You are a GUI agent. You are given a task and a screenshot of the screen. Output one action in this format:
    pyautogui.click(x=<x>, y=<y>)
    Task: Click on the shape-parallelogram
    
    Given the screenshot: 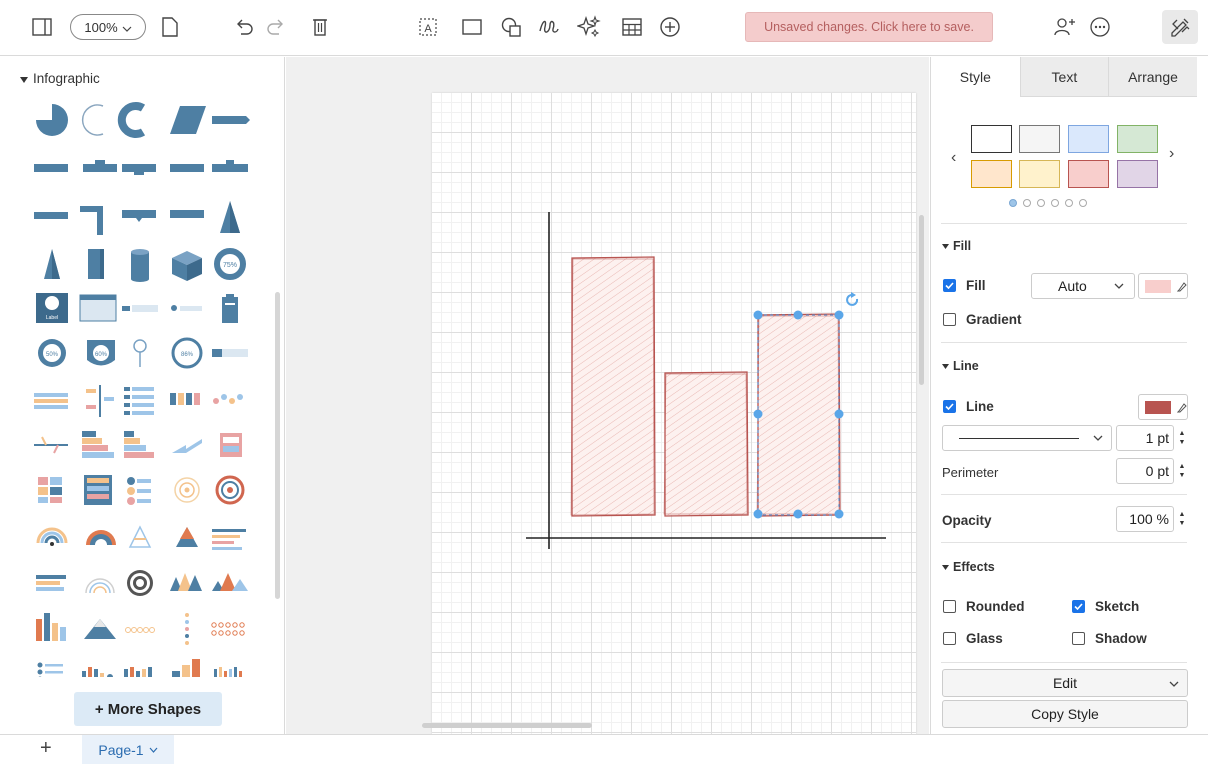 What is the action you would take?
    pyautogui.click(x=188, y=120)
    